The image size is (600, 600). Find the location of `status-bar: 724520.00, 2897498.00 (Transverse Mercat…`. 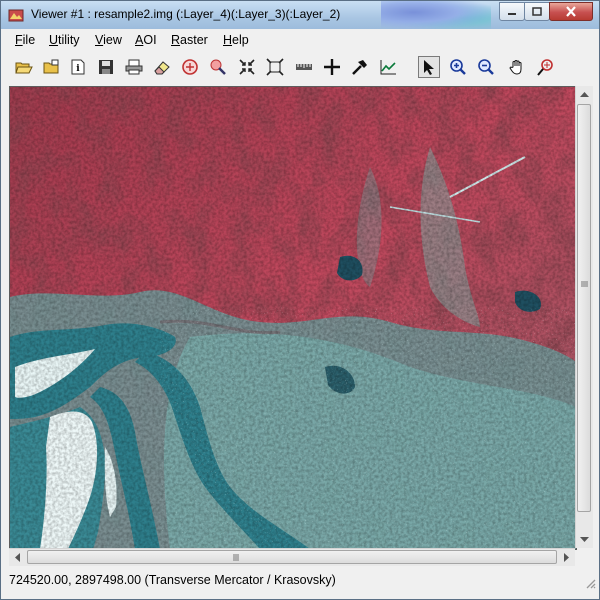

status-bar: 724520.00, 2897498.00 (Transverse Mercat… is located at coordinates (300, 580).